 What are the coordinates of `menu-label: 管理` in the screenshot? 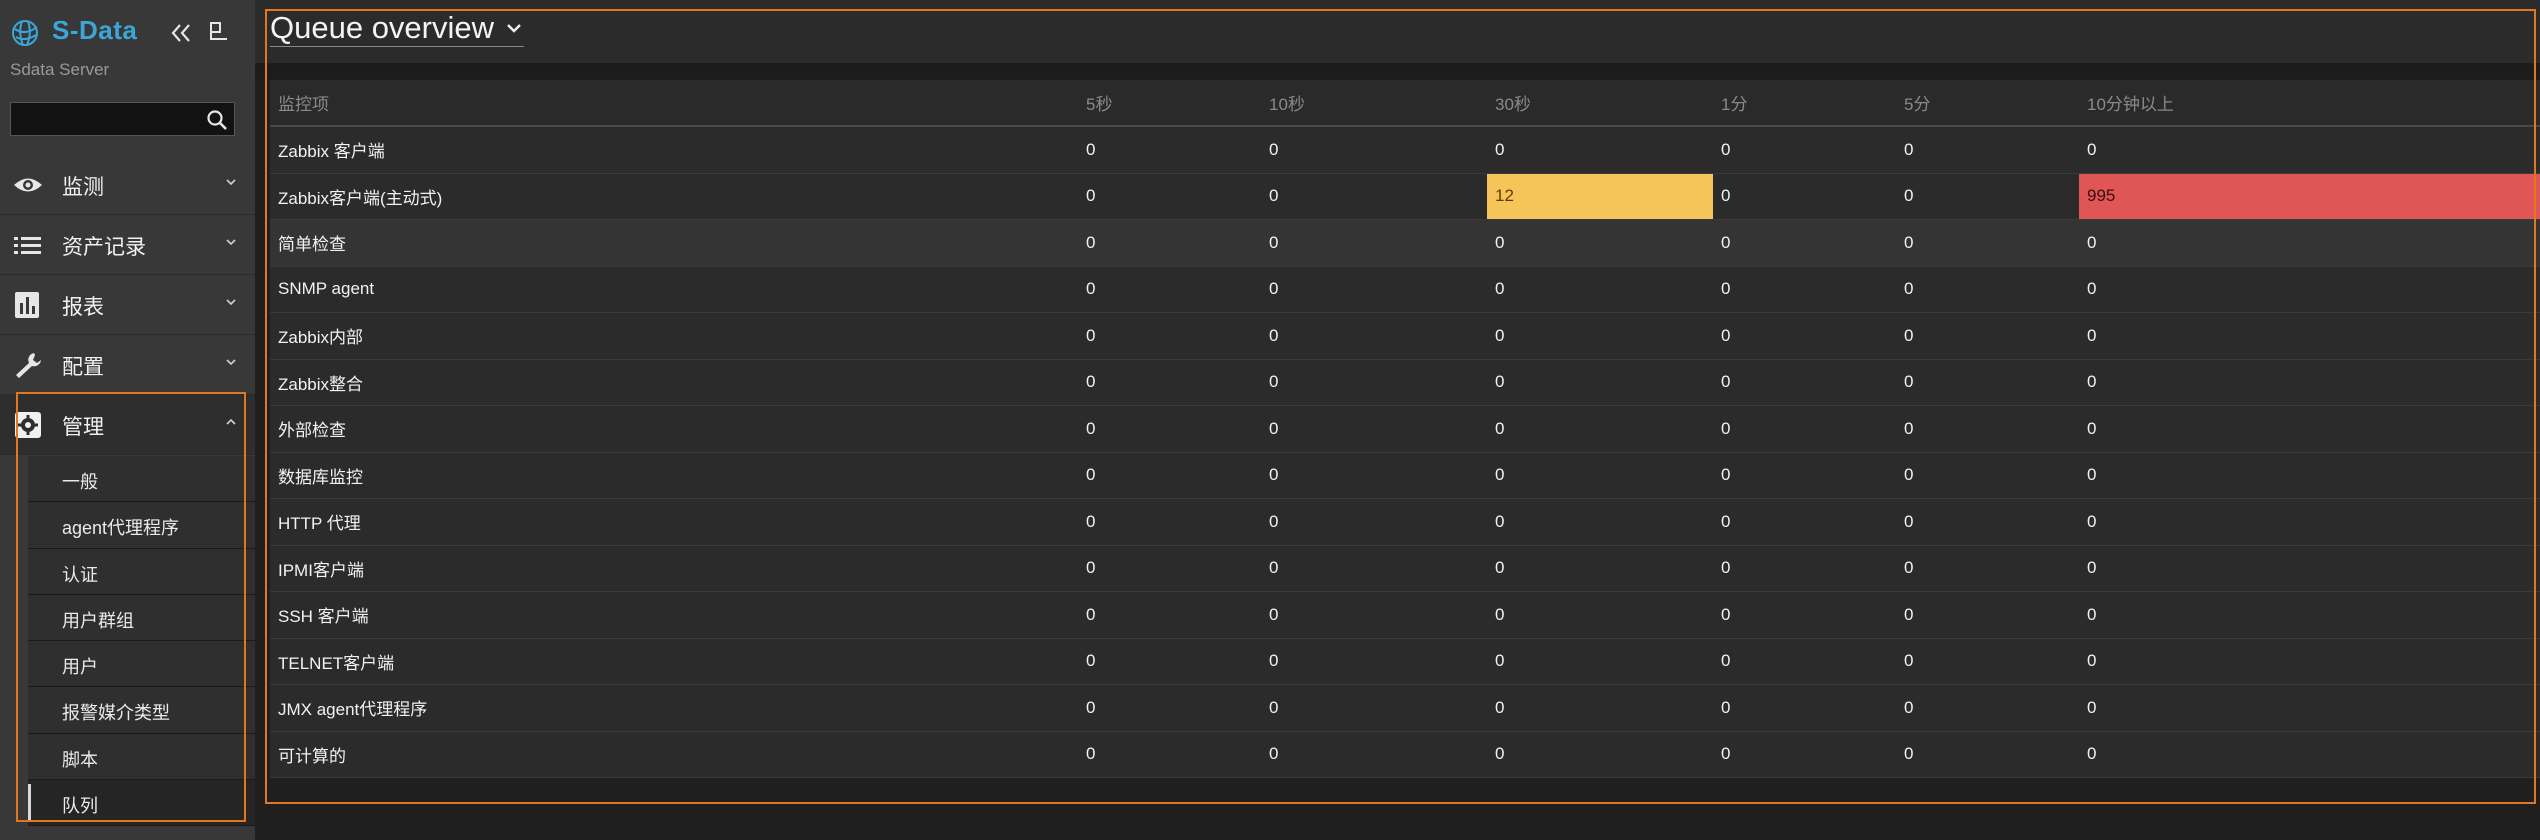 It's located at (83, 427).